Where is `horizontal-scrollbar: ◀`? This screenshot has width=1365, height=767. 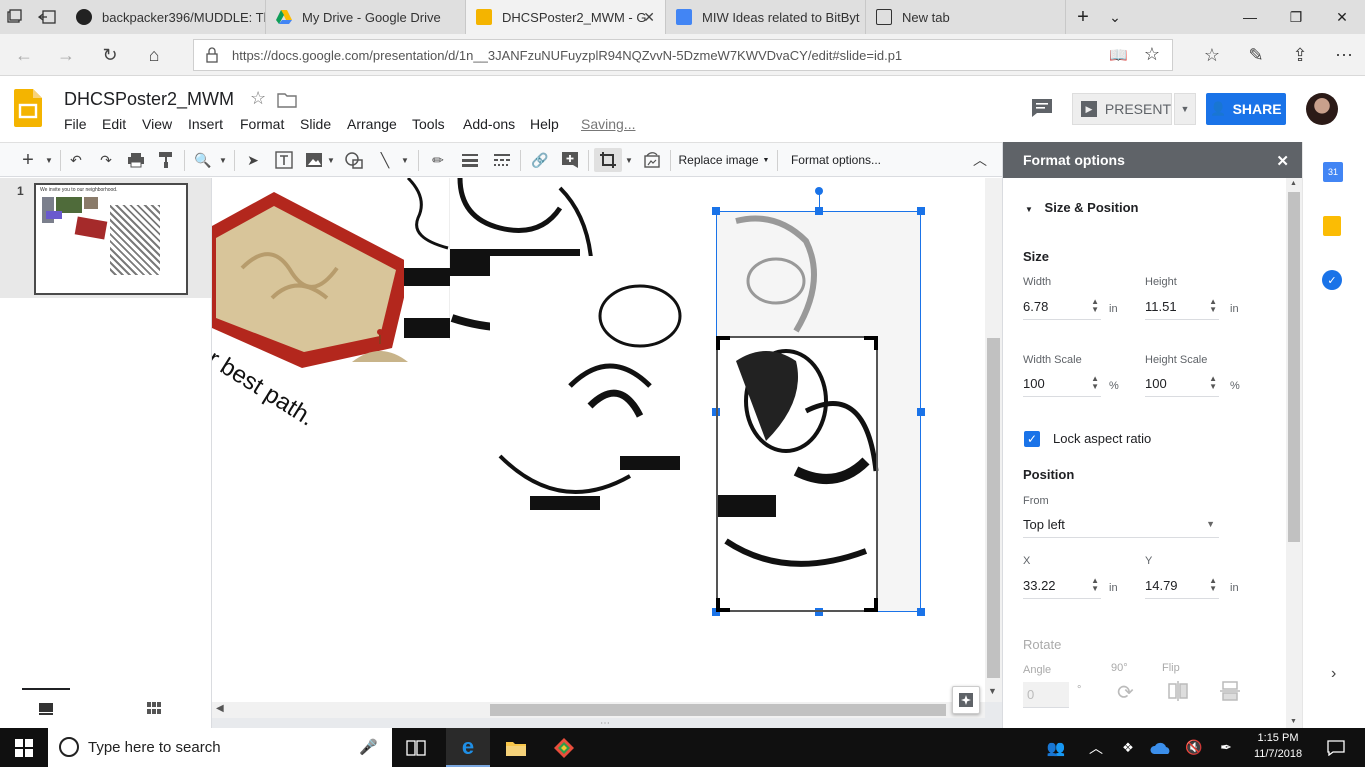
horizontal-scrollbar: ◀ is located at coordinates (598, 710).